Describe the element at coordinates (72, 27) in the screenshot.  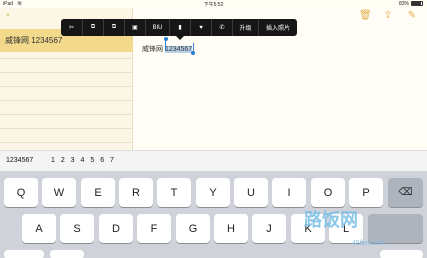
I see `cut-icon: ✂` at that location.